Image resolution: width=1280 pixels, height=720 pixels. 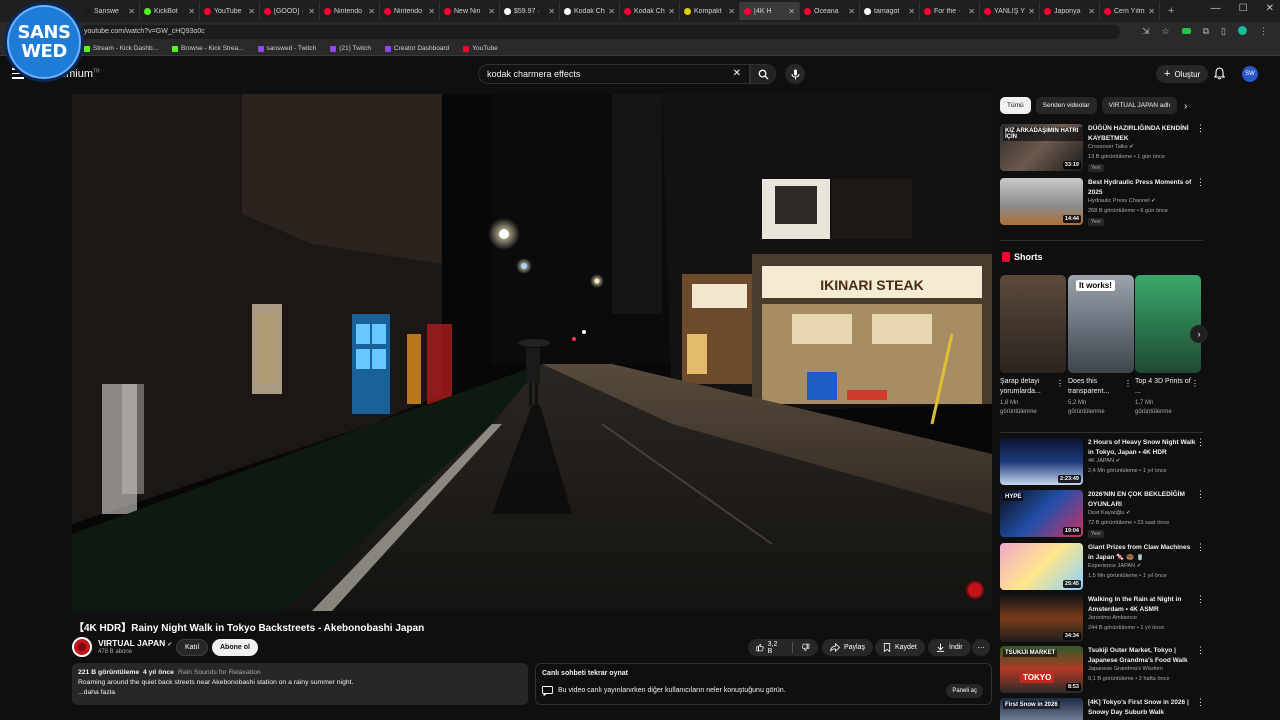 I want to click on search-input: kodak charmera effects ✕, so click(x=614, y=74).